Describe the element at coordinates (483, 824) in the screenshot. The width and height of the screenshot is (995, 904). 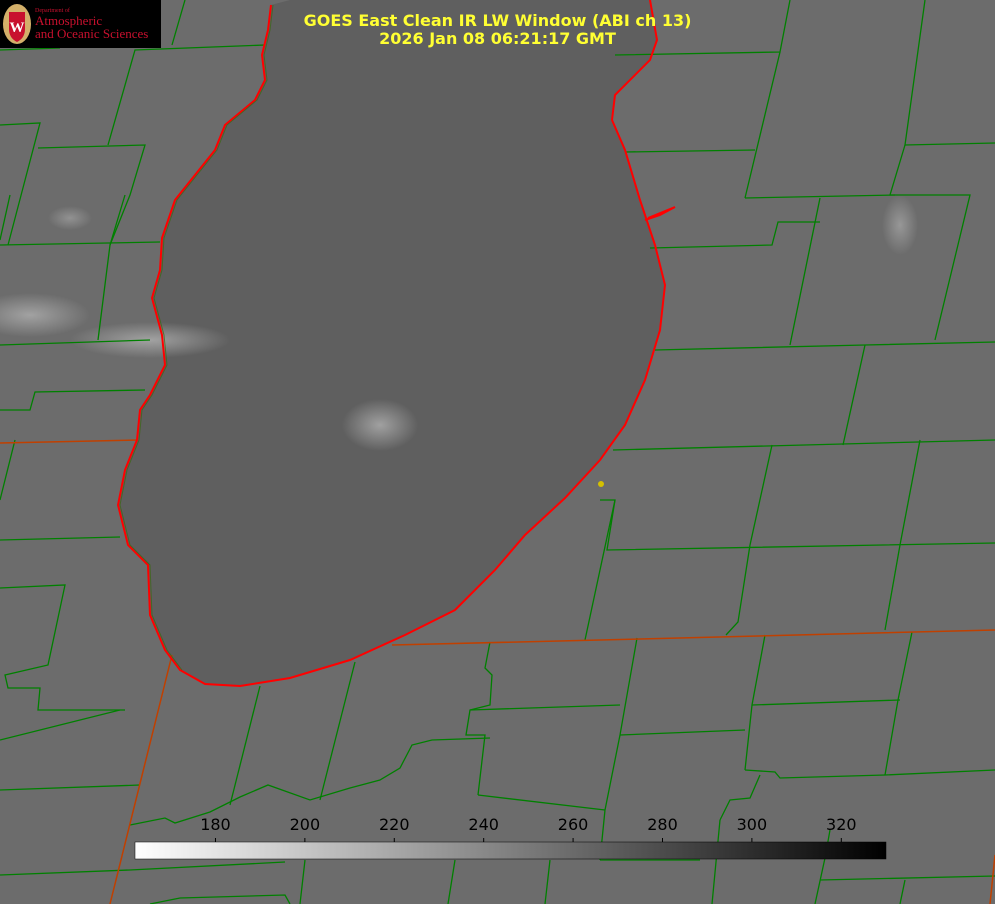
I see `colorbar-tick-label: 240` at that location.